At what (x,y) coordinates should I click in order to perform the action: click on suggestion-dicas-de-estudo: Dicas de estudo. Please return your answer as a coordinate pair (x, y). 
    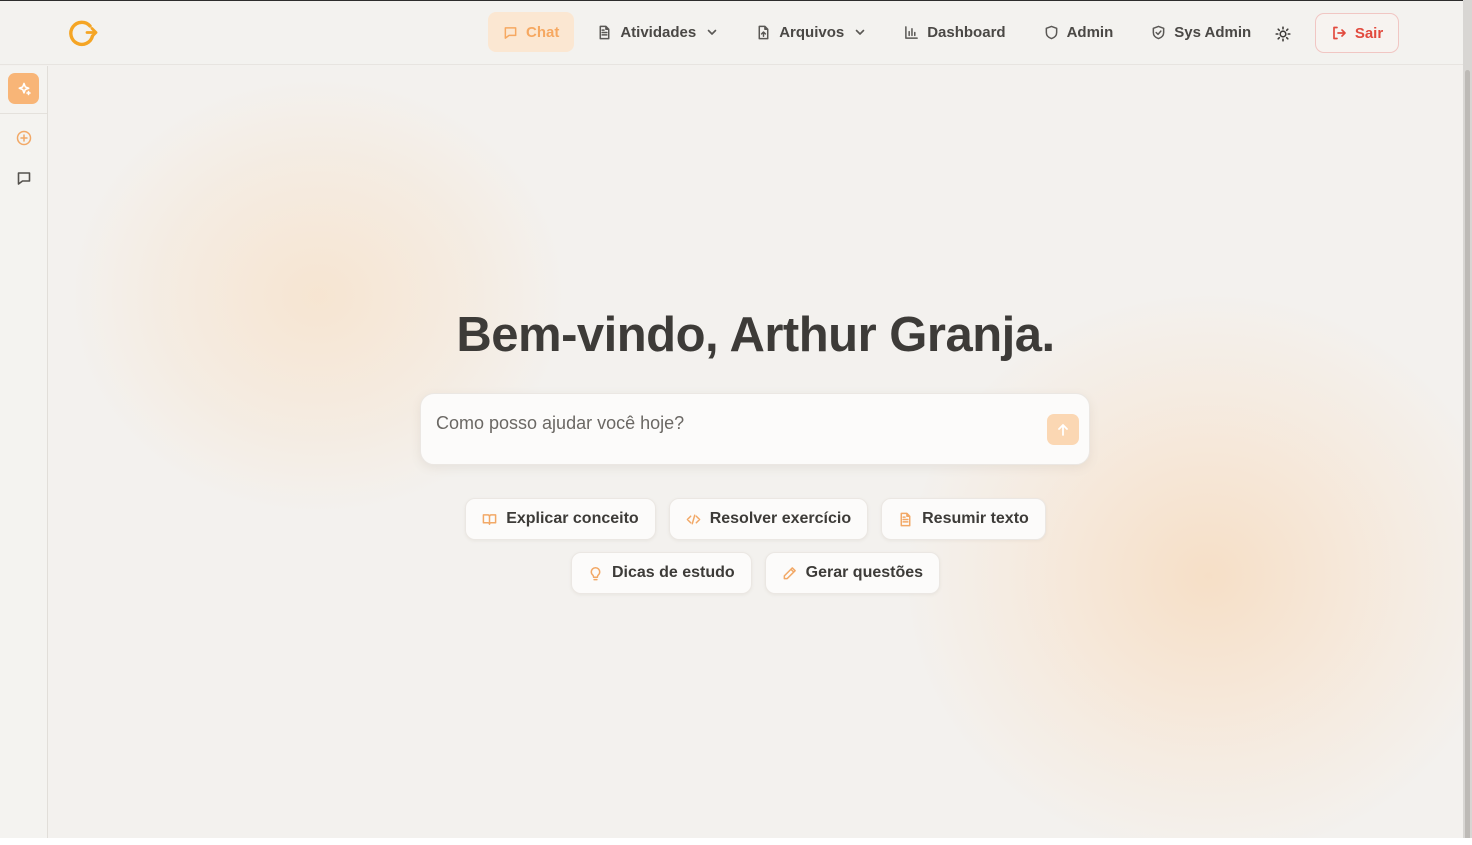
    Looking at the image, I should click on (661, 573).